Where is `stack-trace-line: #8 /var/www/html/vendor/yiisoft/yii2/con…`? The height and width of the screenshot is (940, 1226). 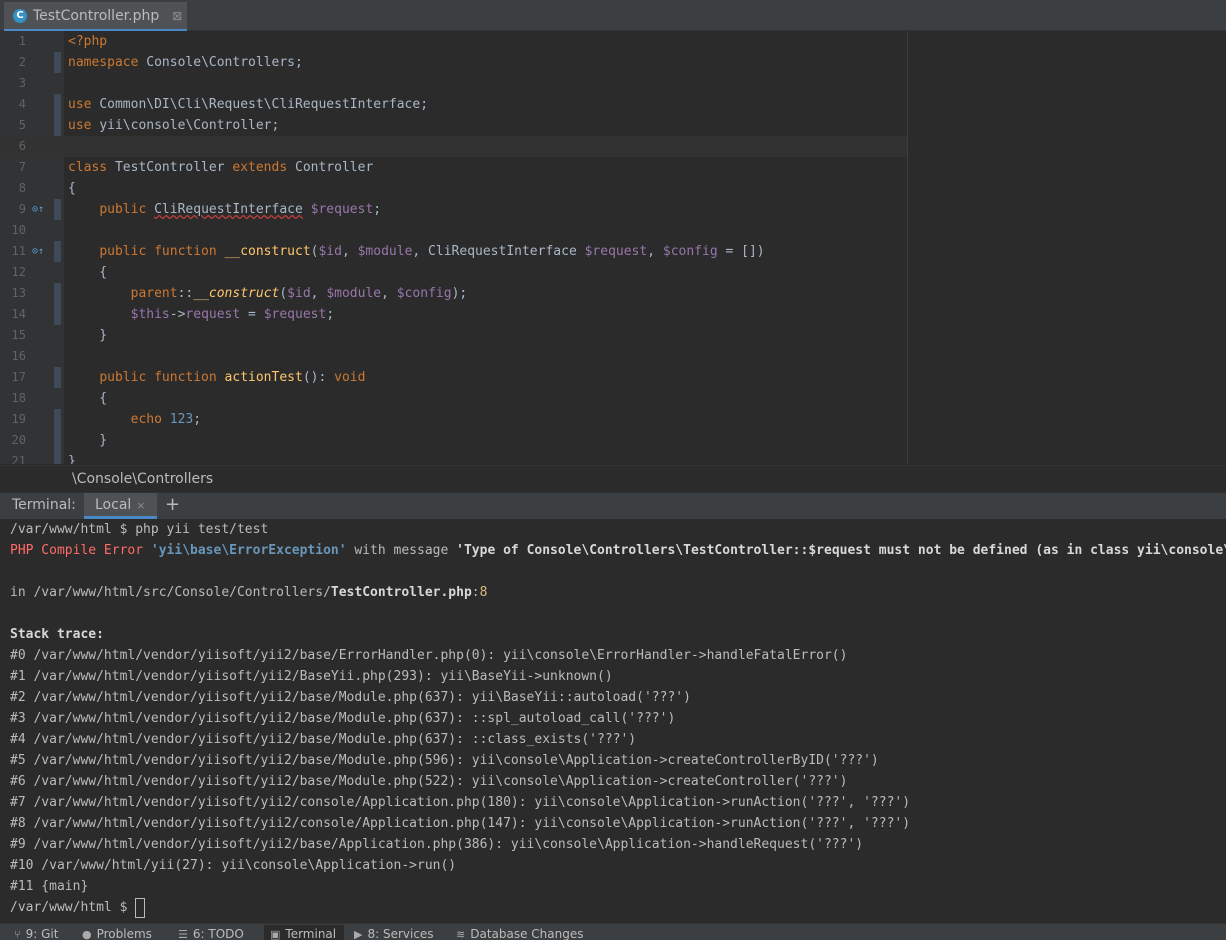 stack-trace-line: #8 /var/www/html/vendor/yiisoft/yii2/con… is located at coordinates (460, 823).